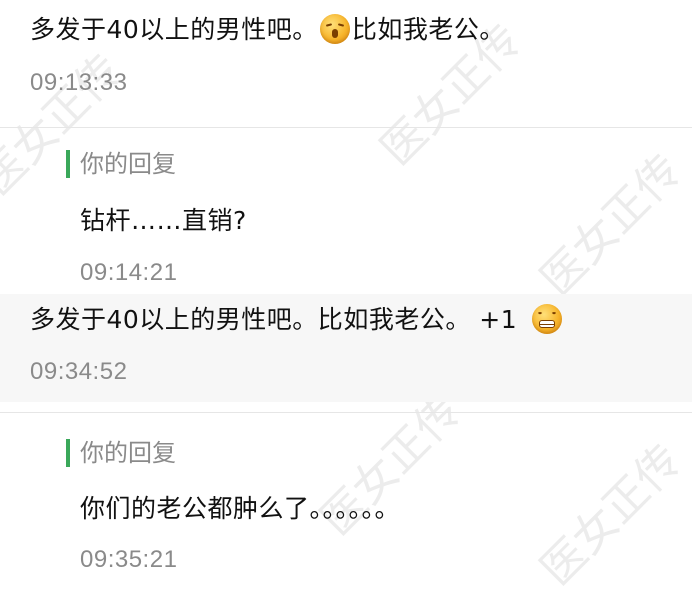 This screenshot has width=692, height=597. Describe the element at coordinates (240, 508) in the screenshot. I see `reply-text: 你们的老公都肿么了。。。。。。` at that location.